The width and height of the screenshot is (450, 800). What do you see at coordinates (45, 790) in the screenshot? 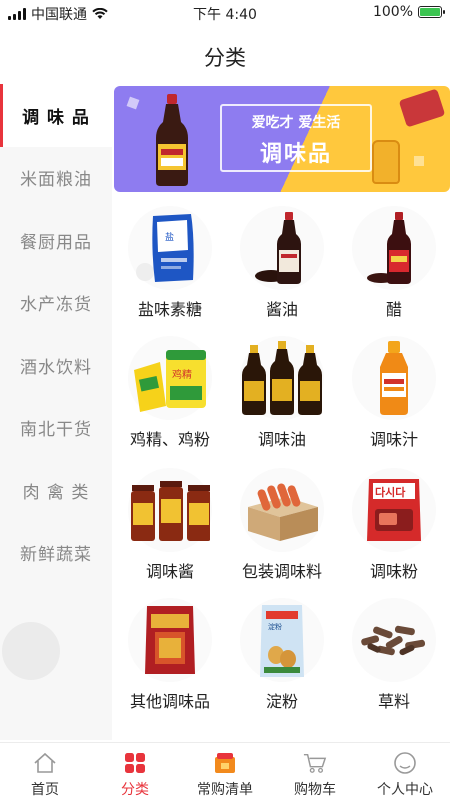
I see `tab-label: 首页` at bounding box center [45, 790].